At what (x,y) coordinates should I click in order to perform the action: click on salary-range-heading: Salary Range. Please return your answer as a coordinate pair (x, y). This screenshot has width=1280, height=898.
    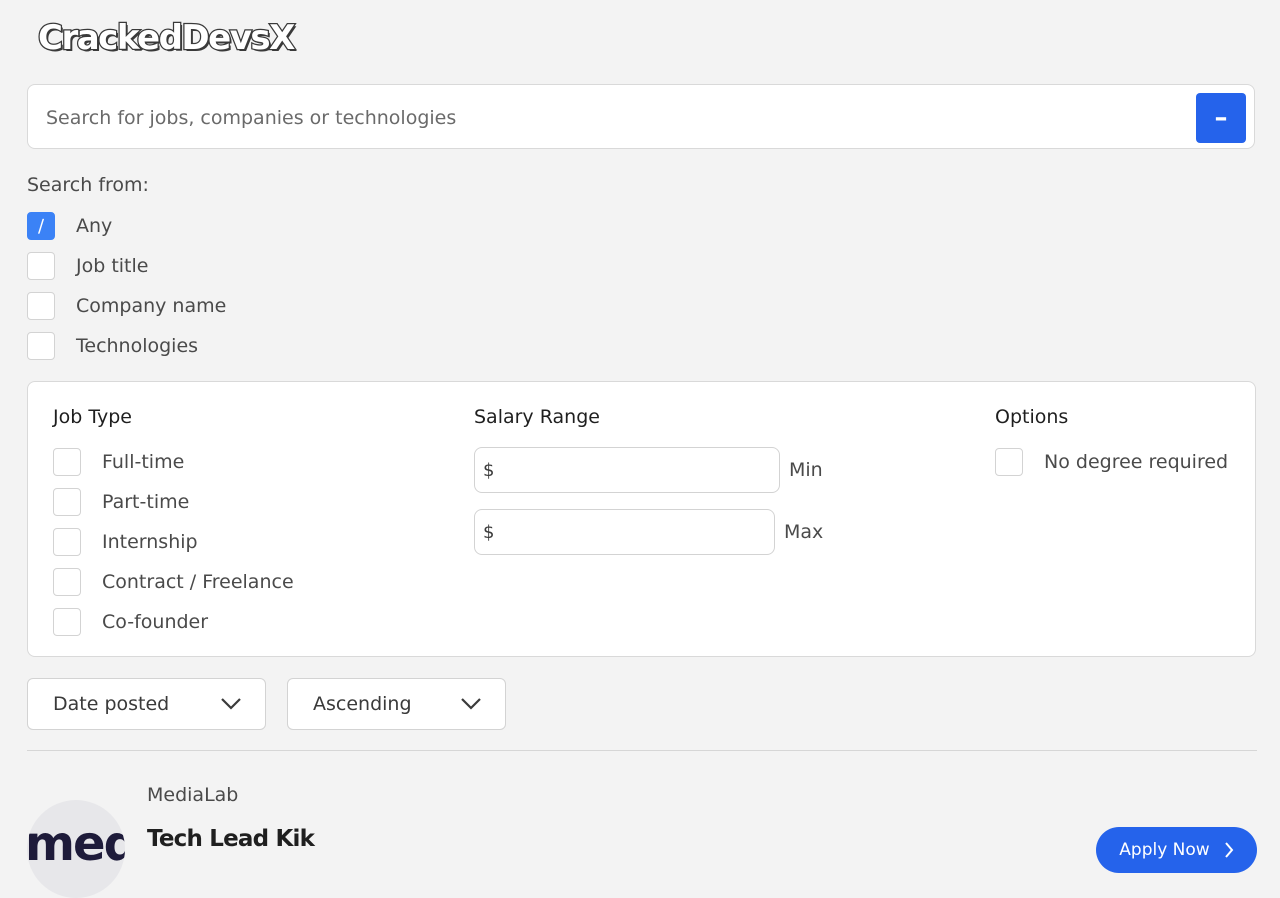
    Looking at the image, I should click on (537, 417).